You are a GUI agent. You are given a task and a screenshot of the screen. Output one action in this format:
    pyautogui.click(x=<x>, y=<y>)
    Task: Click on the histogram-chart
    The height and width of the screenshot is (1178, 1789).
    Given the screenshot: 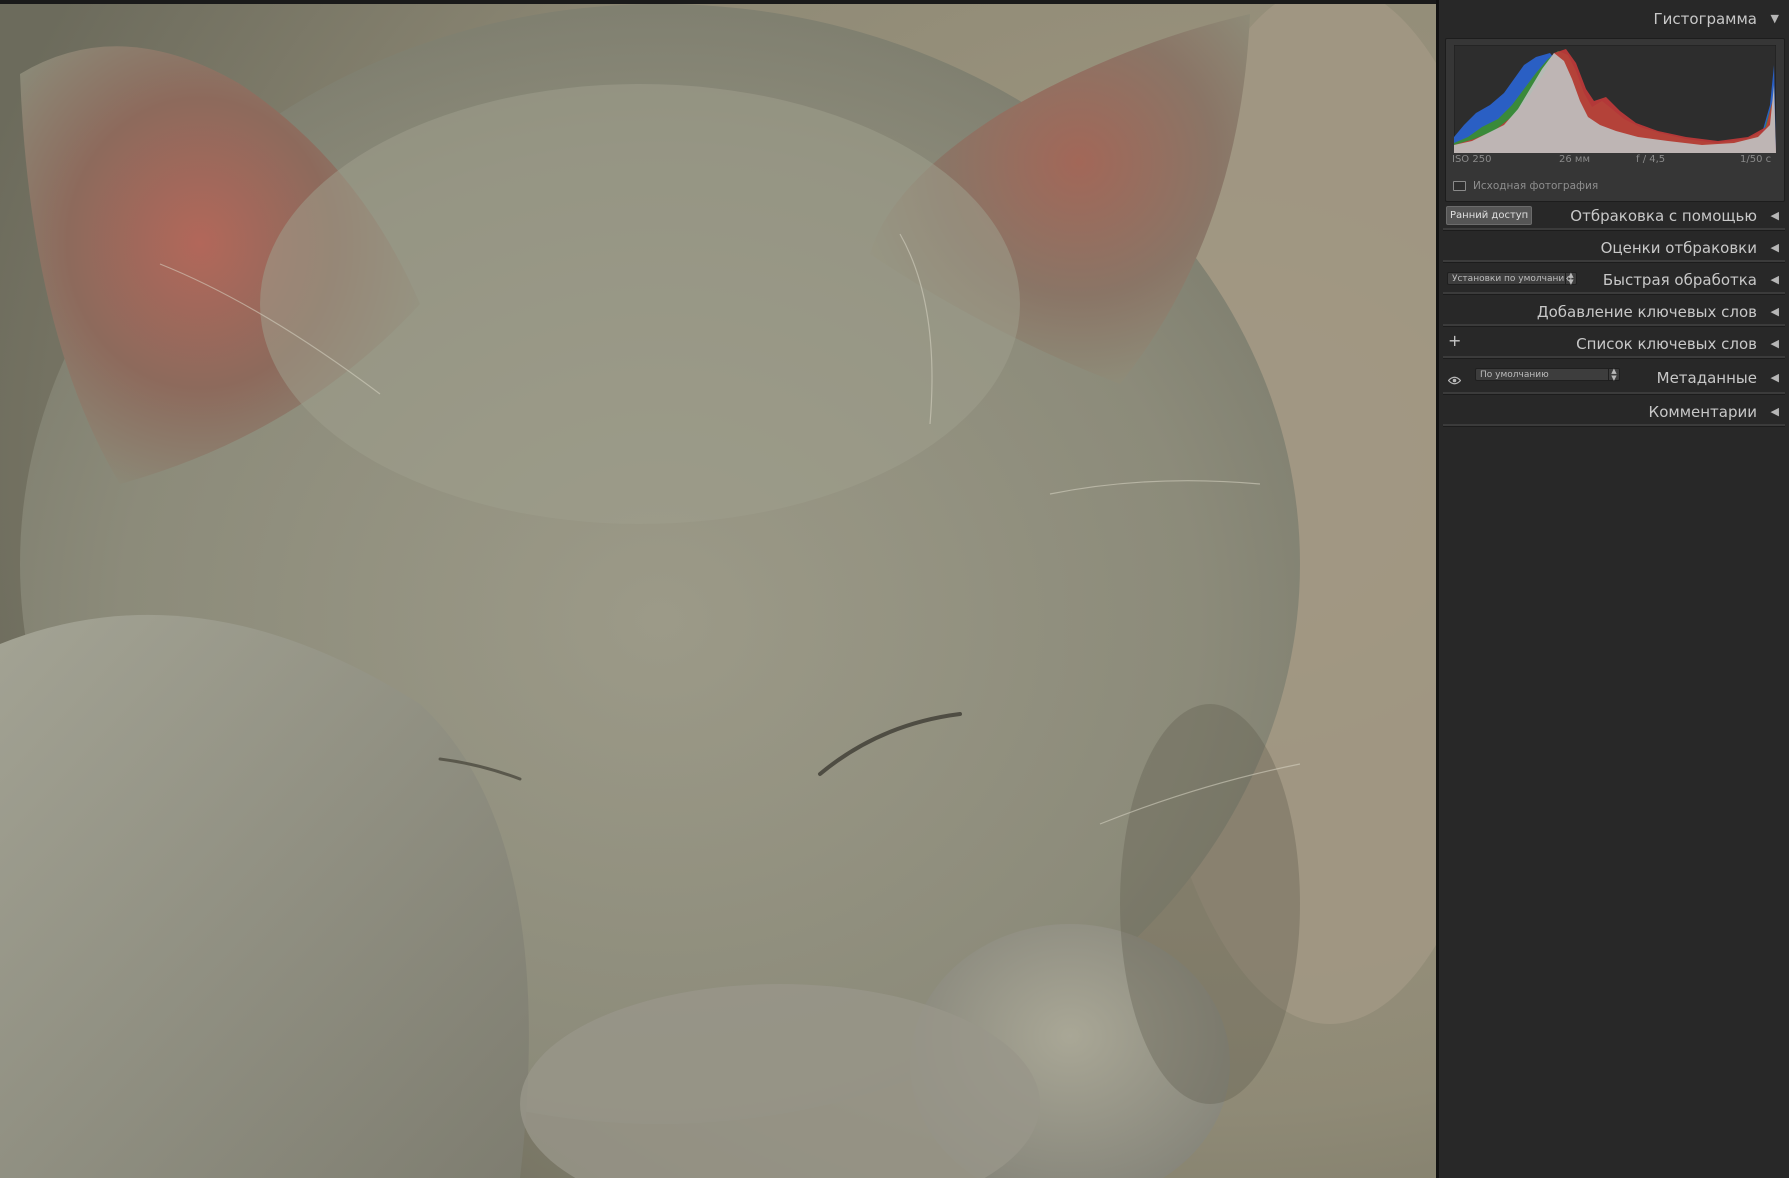 What is the action you would take?
    pyautogui.click(x=1615, y=99)
    